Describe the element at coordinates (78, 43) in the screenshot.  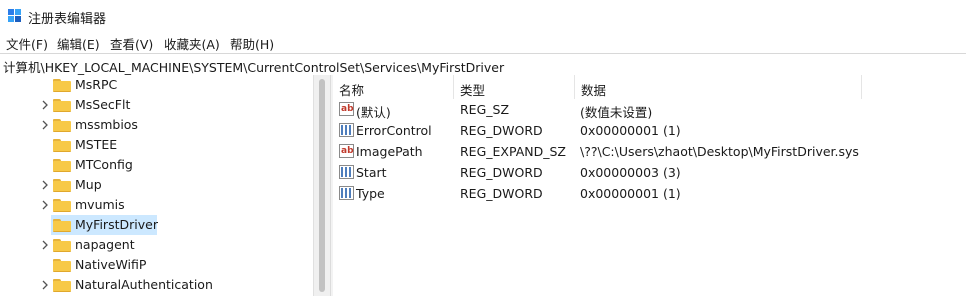
I see `menu-edit: 编辑(E)` at that location.